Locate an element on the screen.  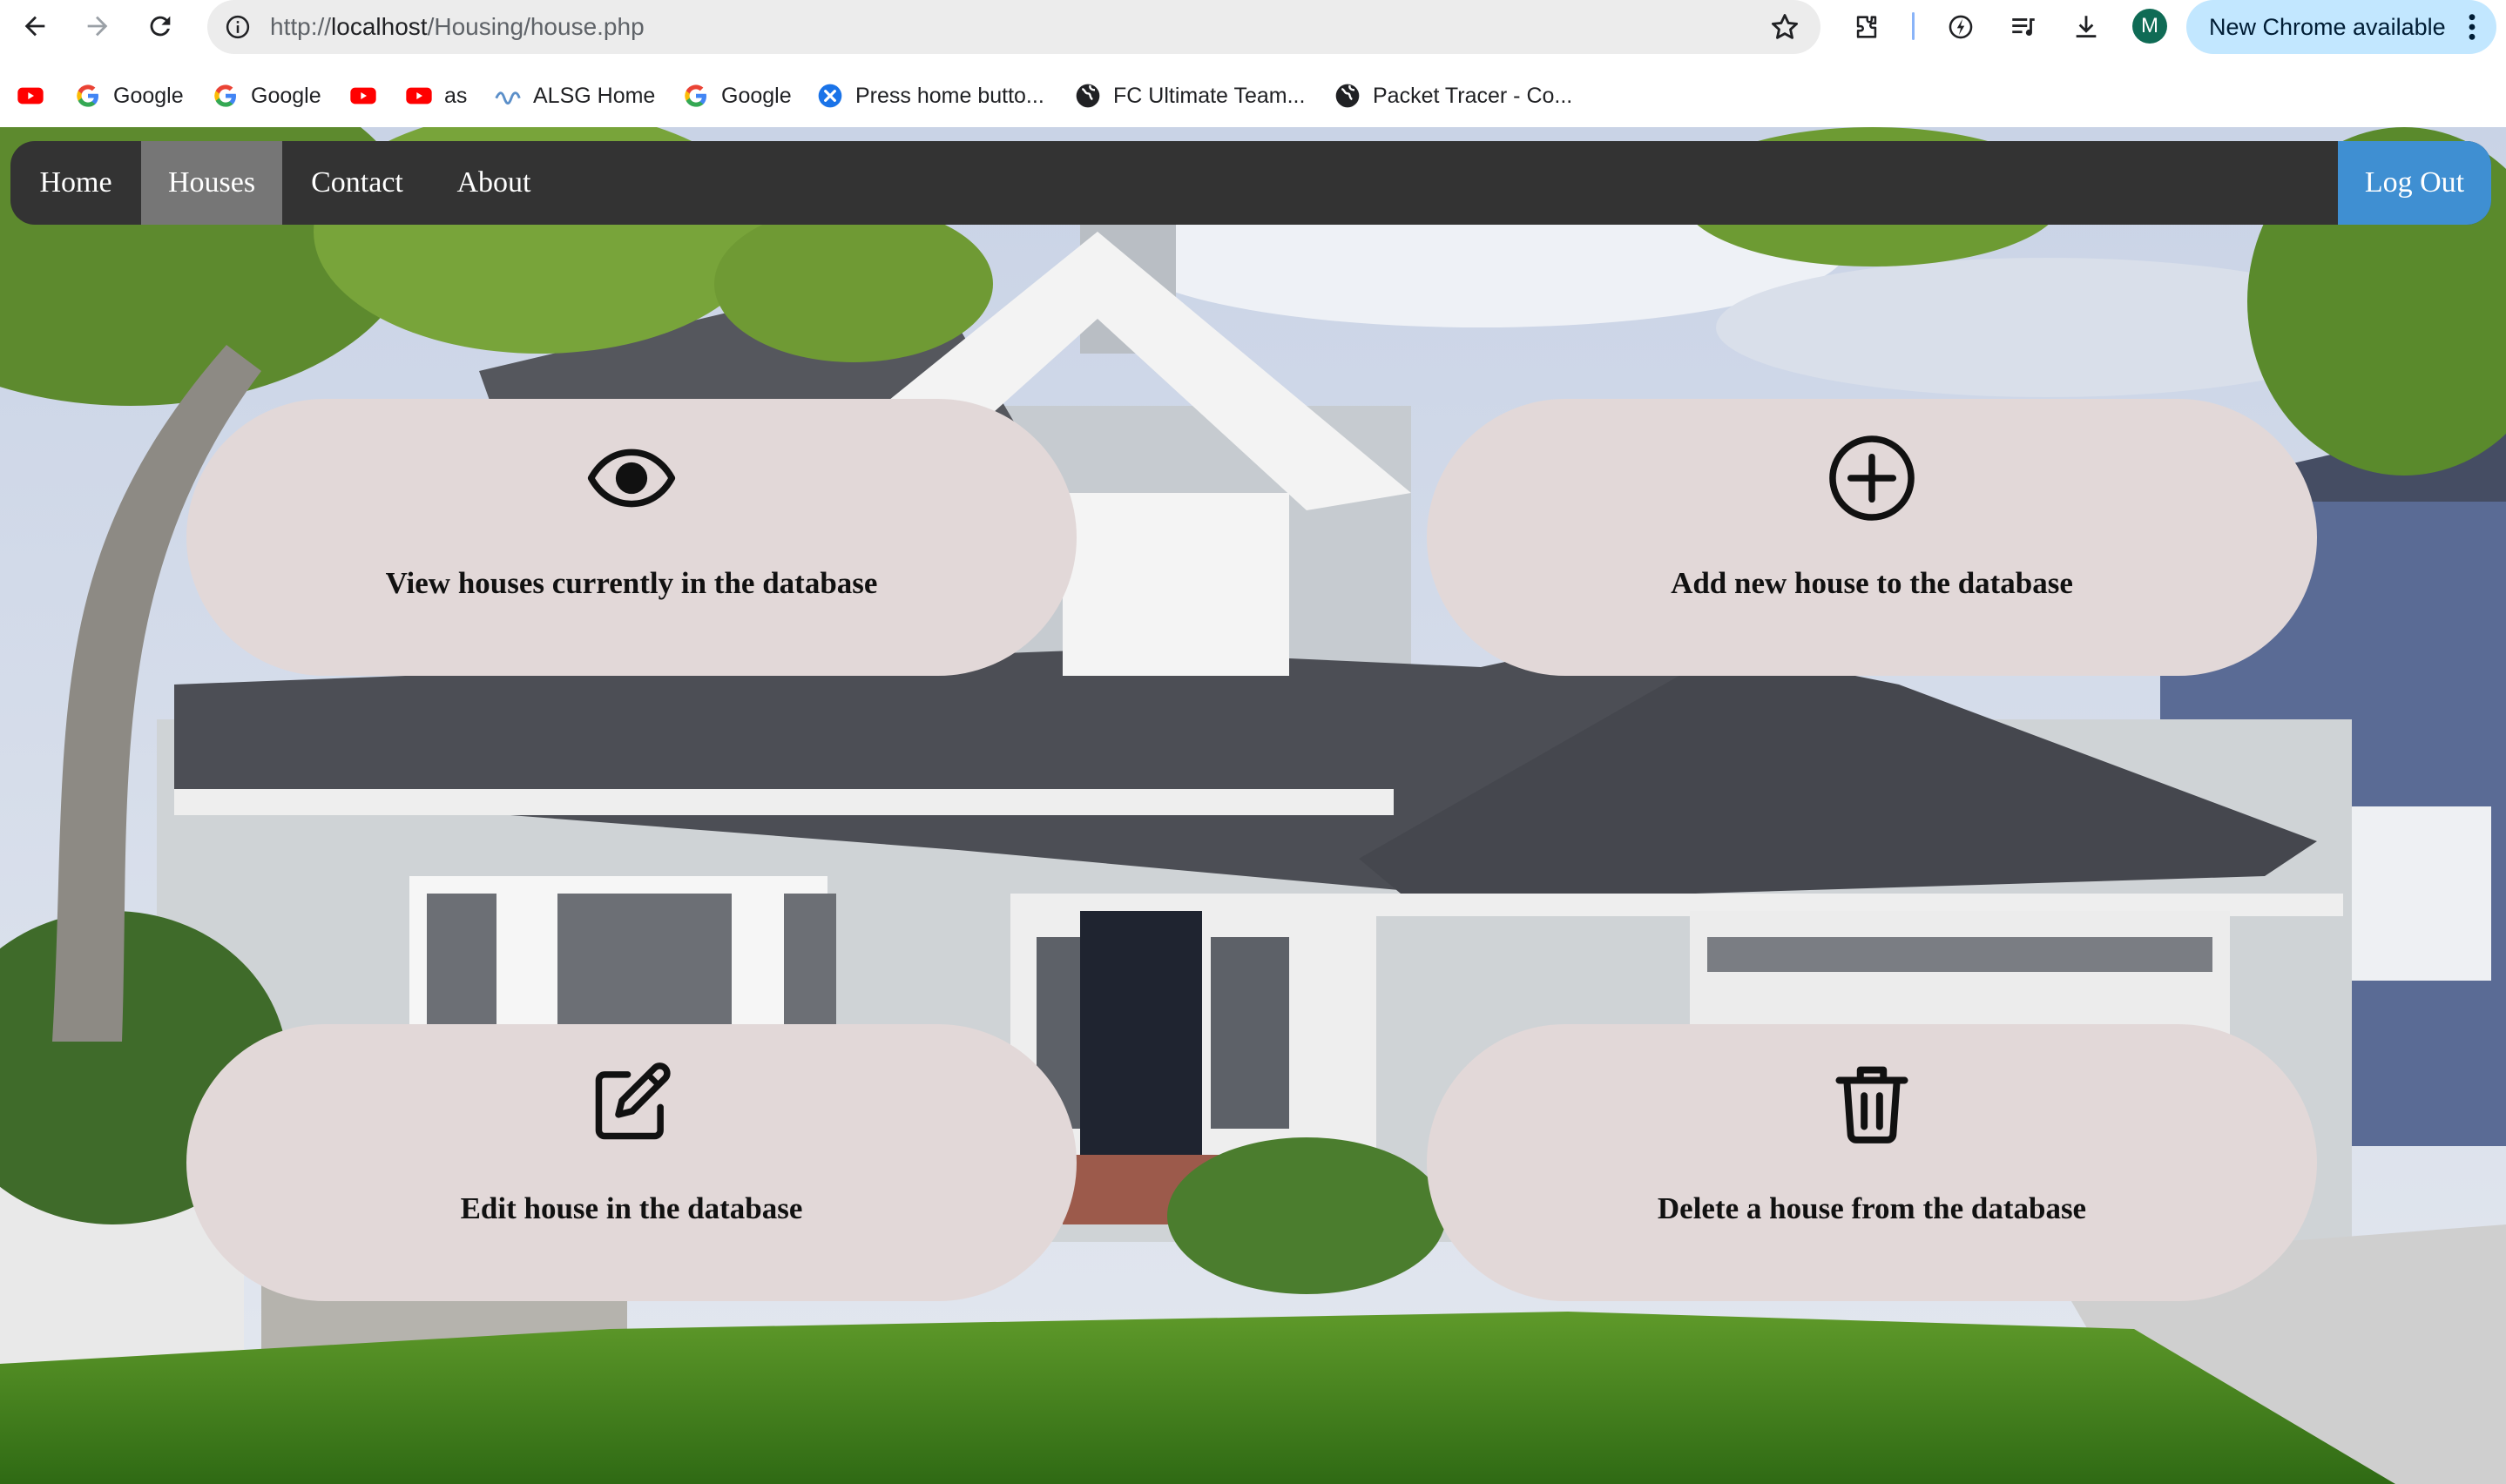
logout-button: Log Out is located at coordinates (2415, 183).